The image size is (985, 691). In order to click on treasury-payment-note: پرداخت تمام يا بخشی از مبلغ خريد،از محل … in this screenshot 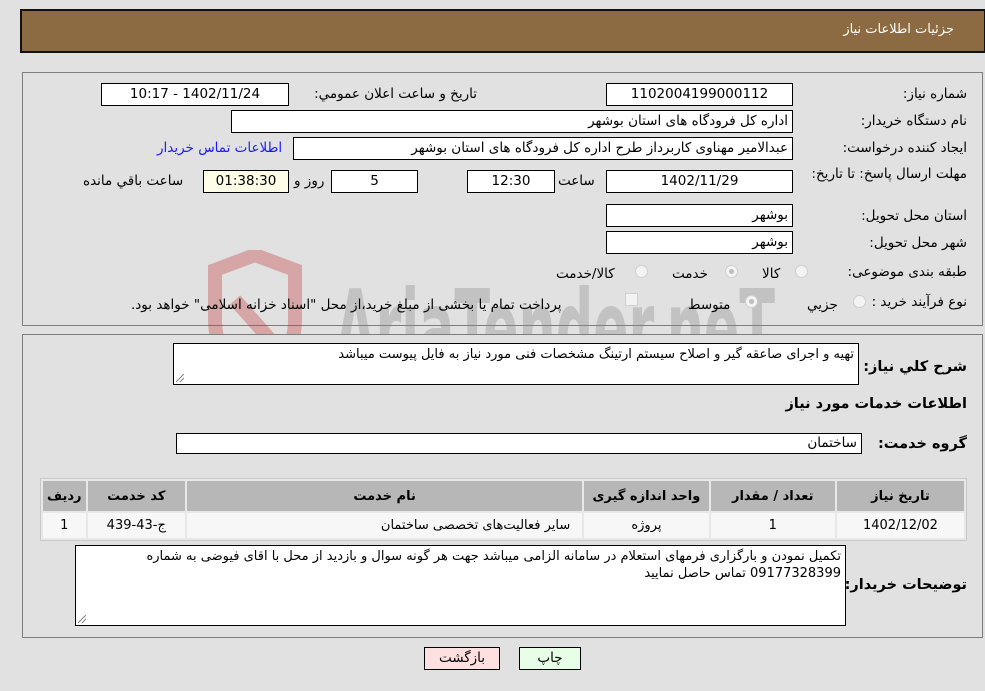, I will do `click(346, 305)`.